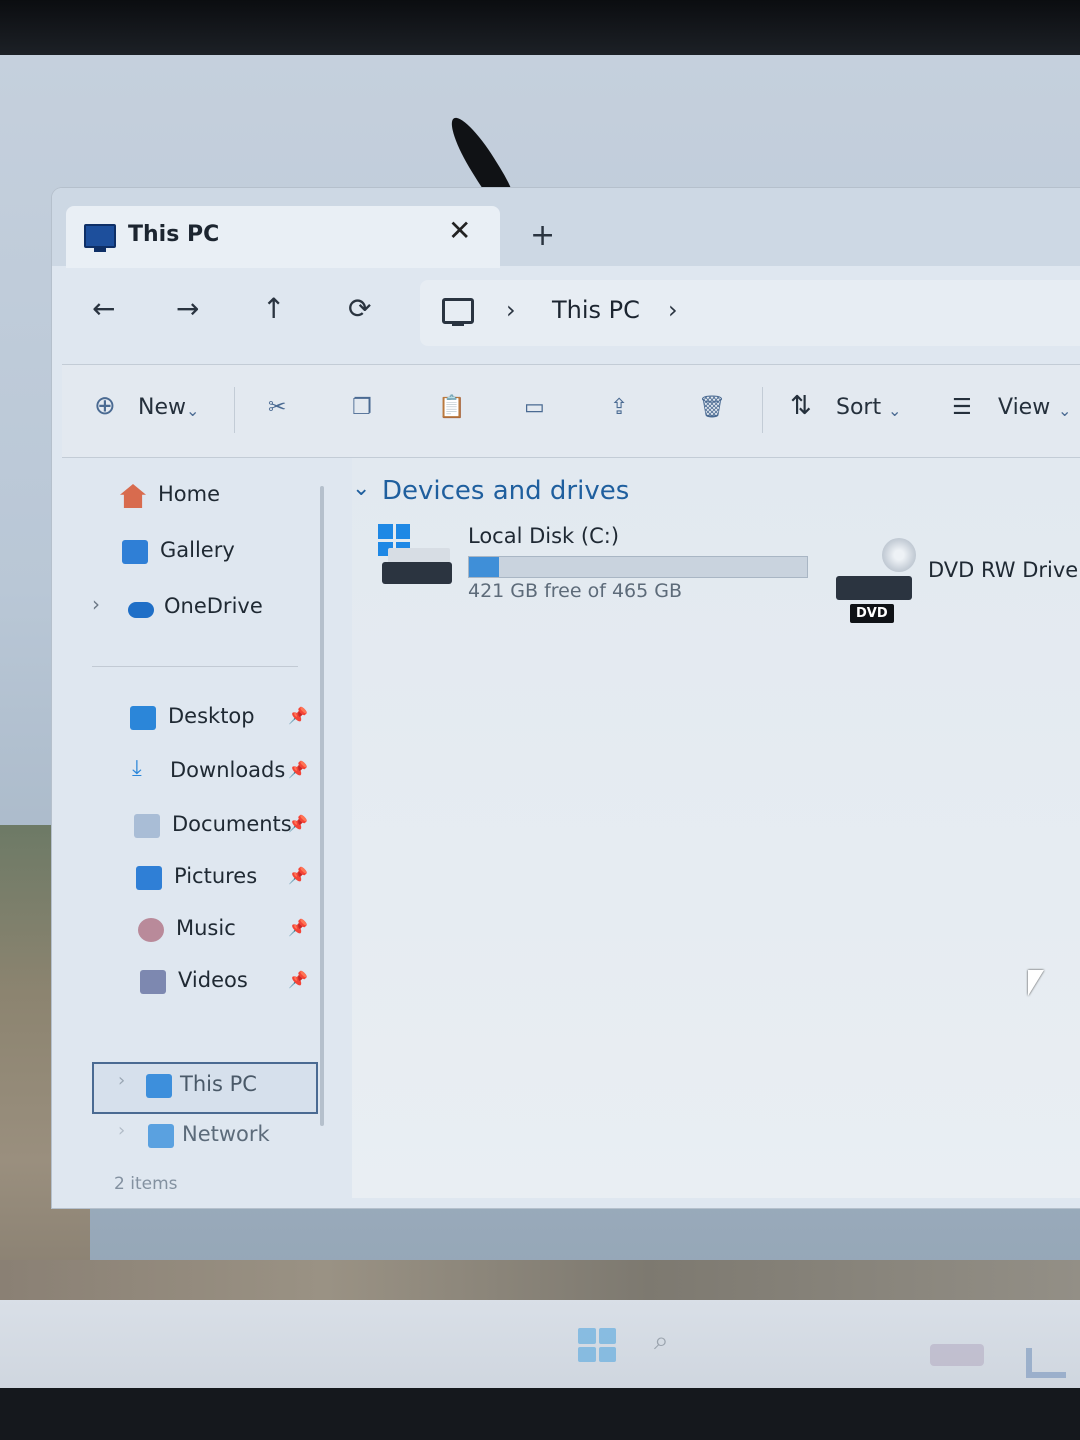  Describe the element at coordinates (213, 980) in the screenshot. I see `sidebar-item-label: Videos` at that location.